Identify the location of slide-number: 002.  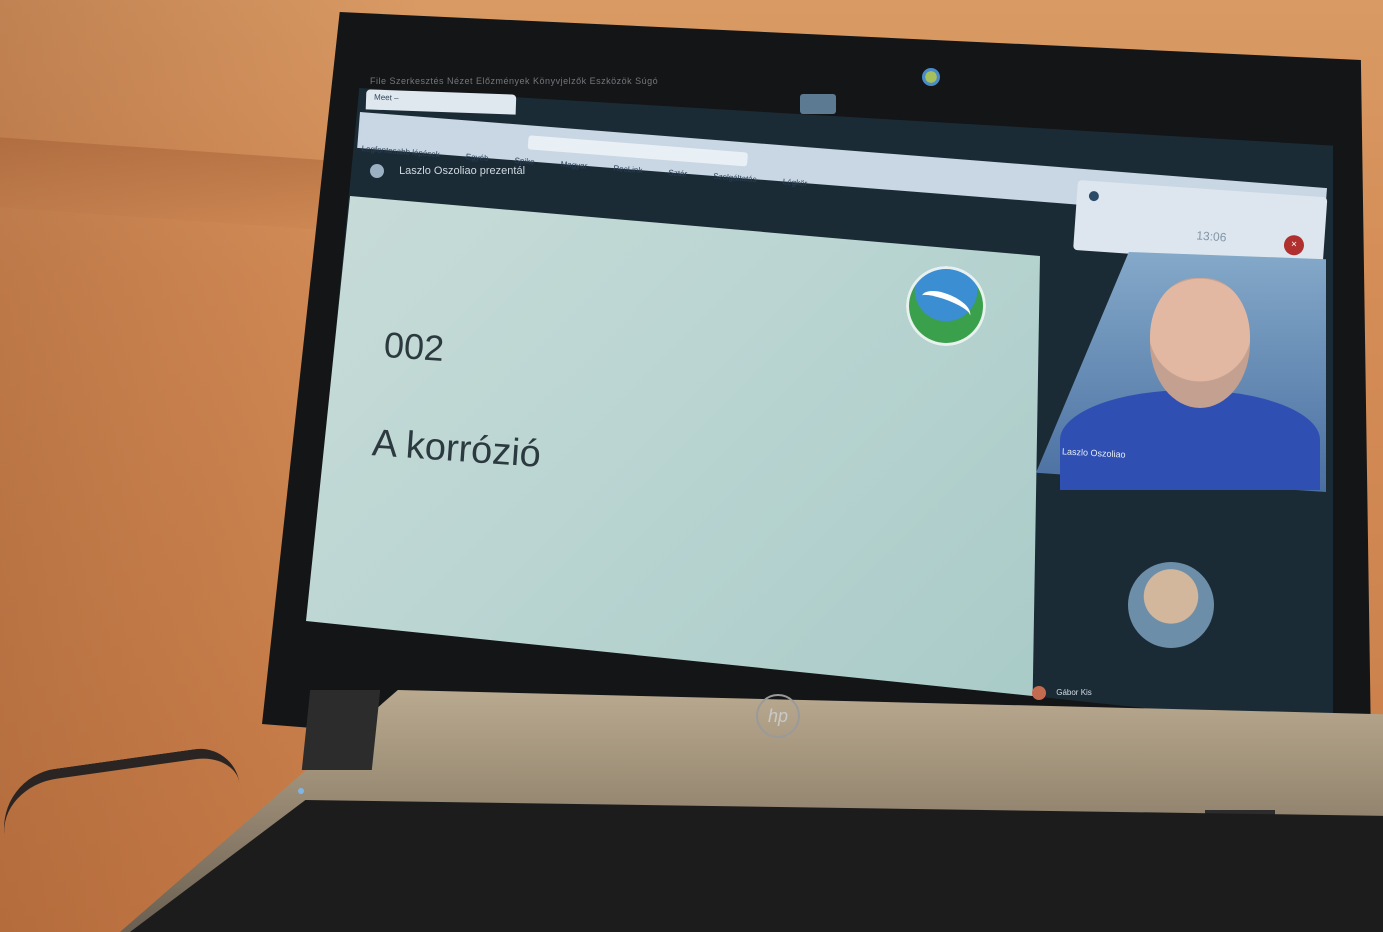
(414, 346).